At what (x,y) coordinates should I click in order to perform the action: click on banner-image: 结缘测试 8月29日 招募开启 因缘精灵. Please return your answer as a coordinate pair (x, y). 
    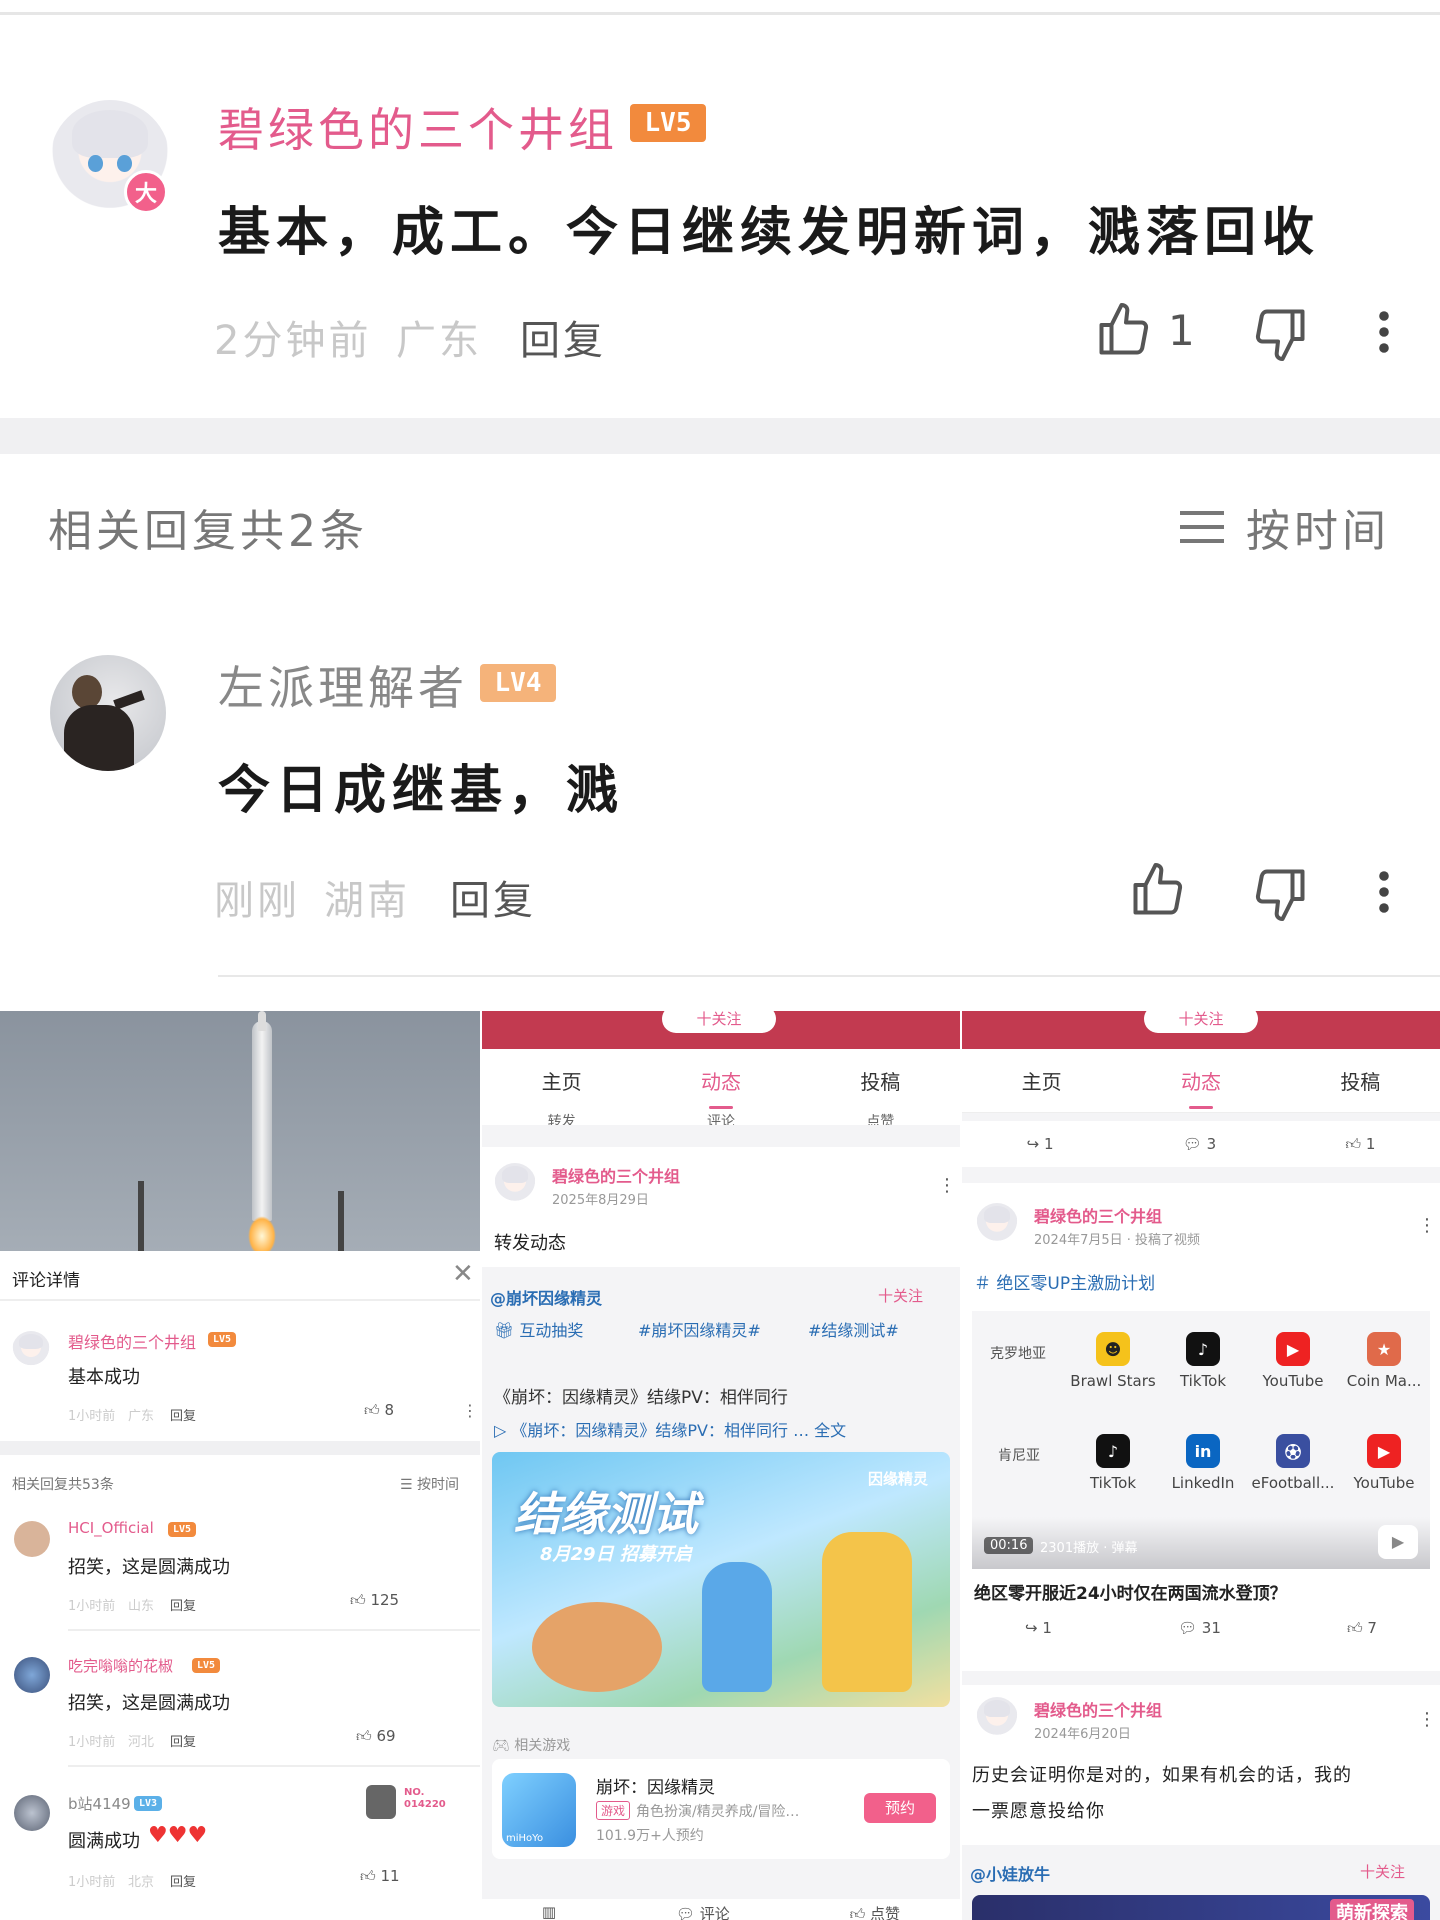
    Looking at the image, I should click on (721, 1579).